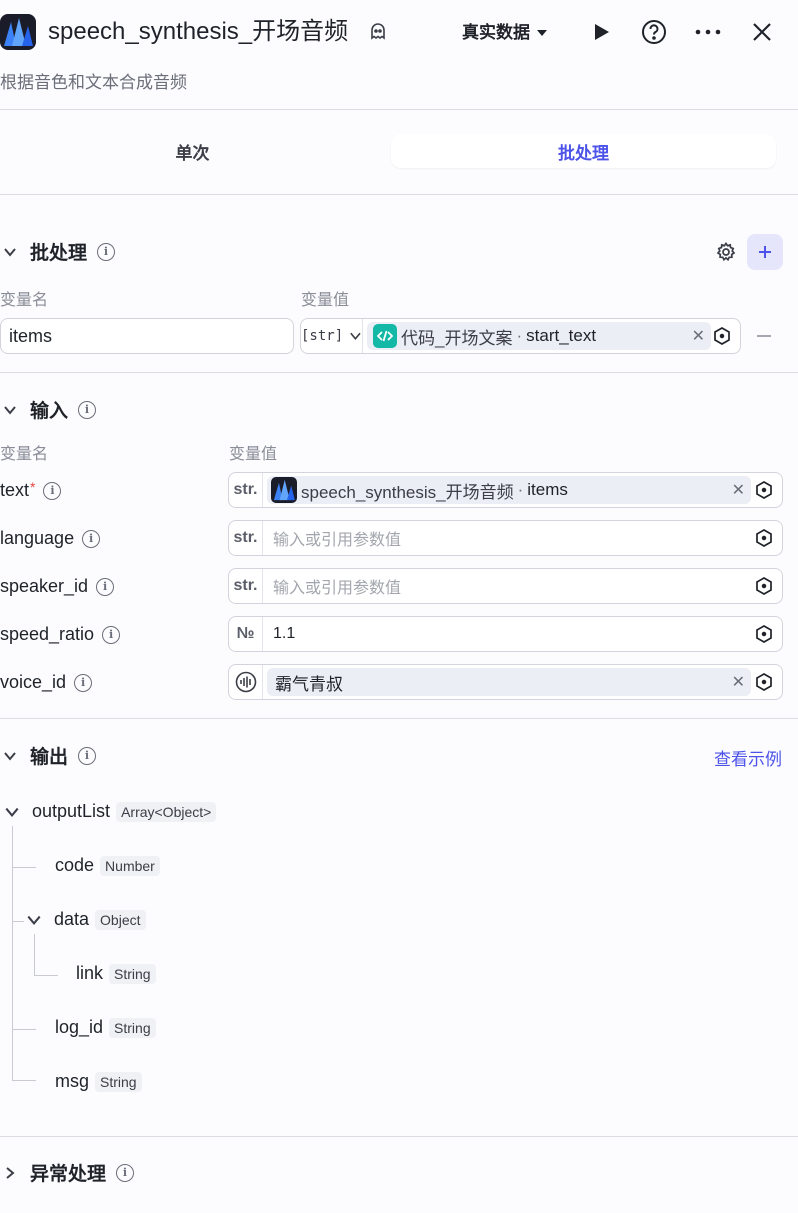 The height and width of the screenshot is (1213, 798). I want to click on output-node-code: code Number, so click(107, 865).